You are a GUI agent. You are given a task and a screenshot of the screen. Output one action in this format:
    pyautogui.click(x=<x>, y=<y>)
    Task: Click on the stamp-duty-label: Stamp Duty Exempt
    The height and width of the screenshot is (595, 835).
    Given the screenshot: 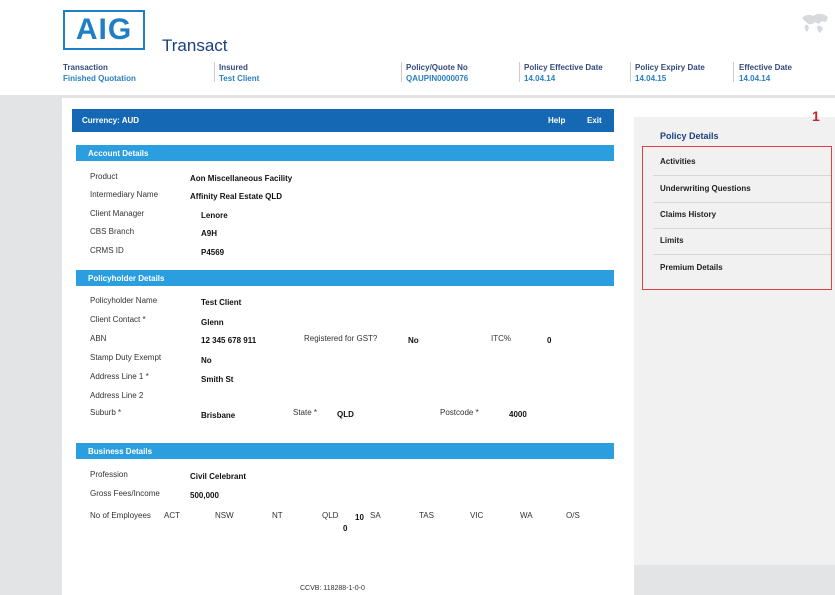 What is the action you would take?
    pyautogui.click(x=126, y=357)
    